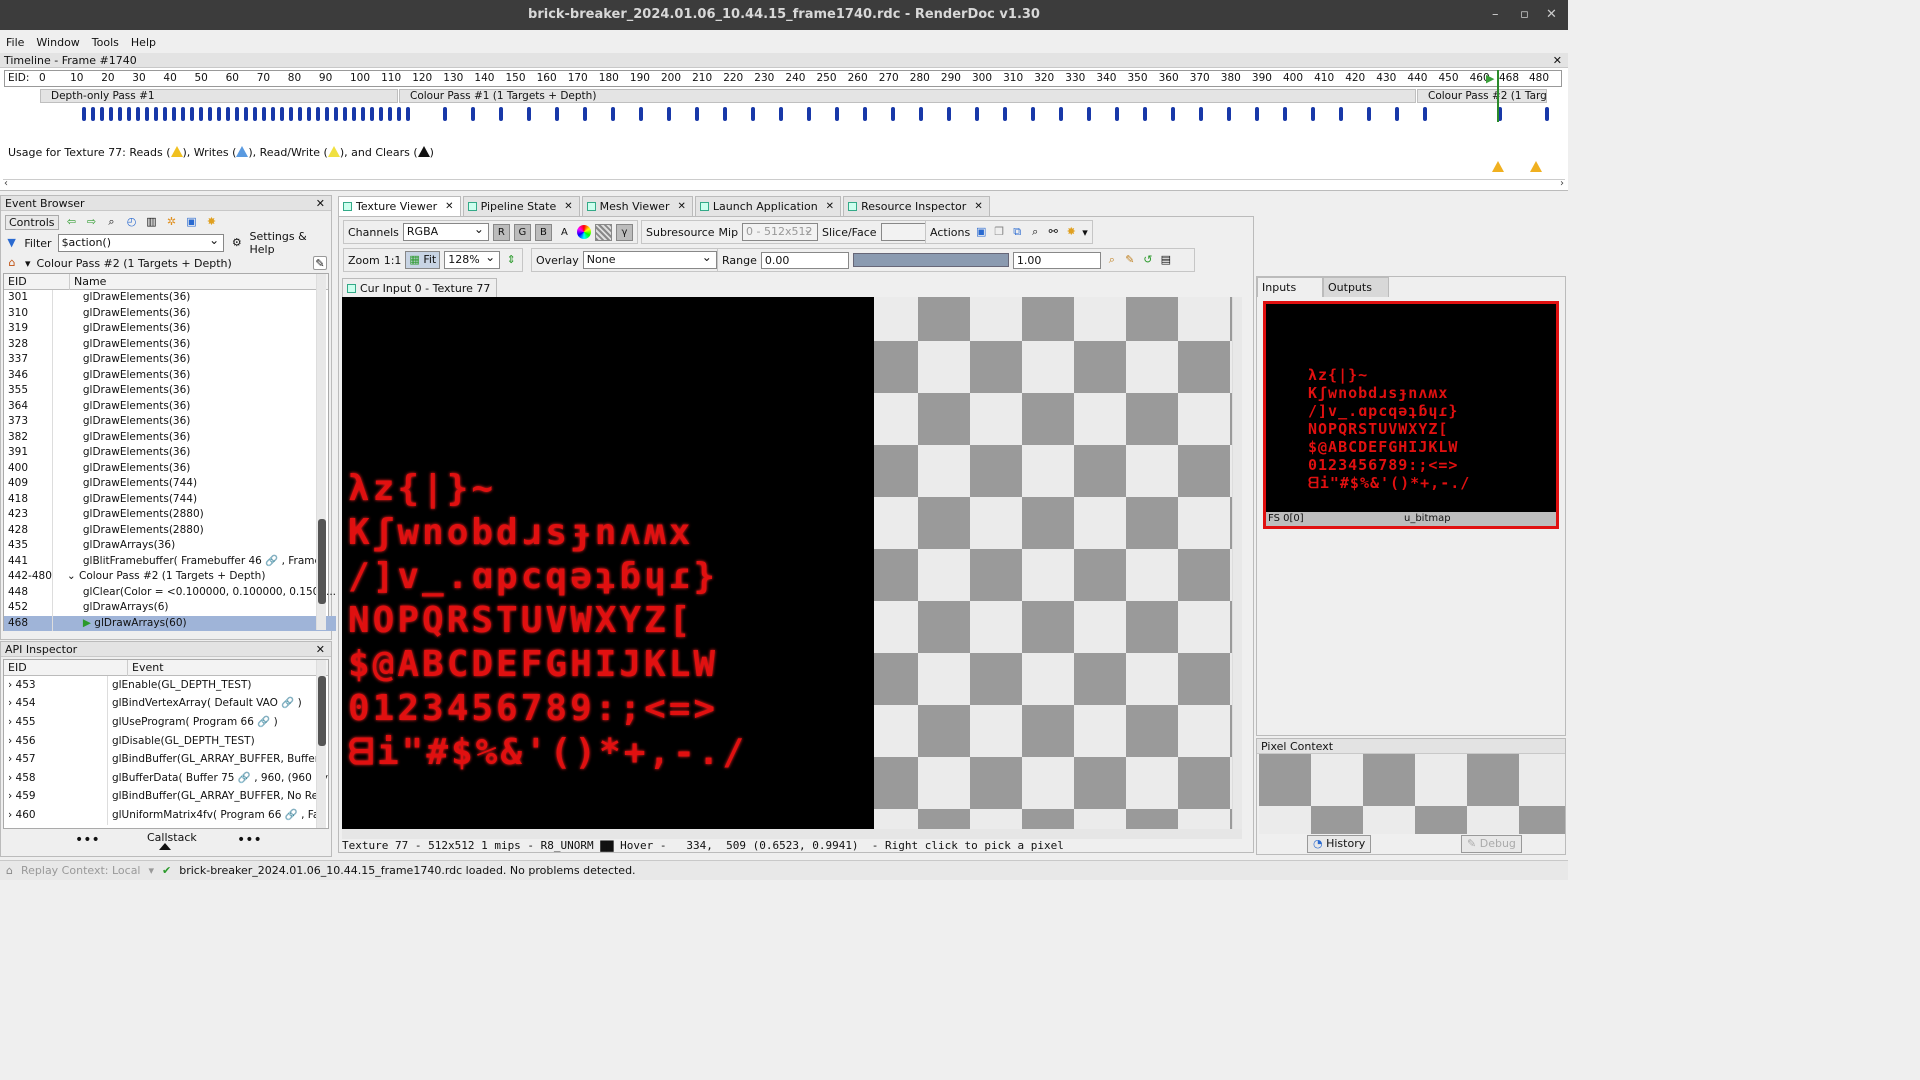 The height and width of the screenshot is (1080, 1920). I want to click on channel-g-toggle: G, so click(522, 232).